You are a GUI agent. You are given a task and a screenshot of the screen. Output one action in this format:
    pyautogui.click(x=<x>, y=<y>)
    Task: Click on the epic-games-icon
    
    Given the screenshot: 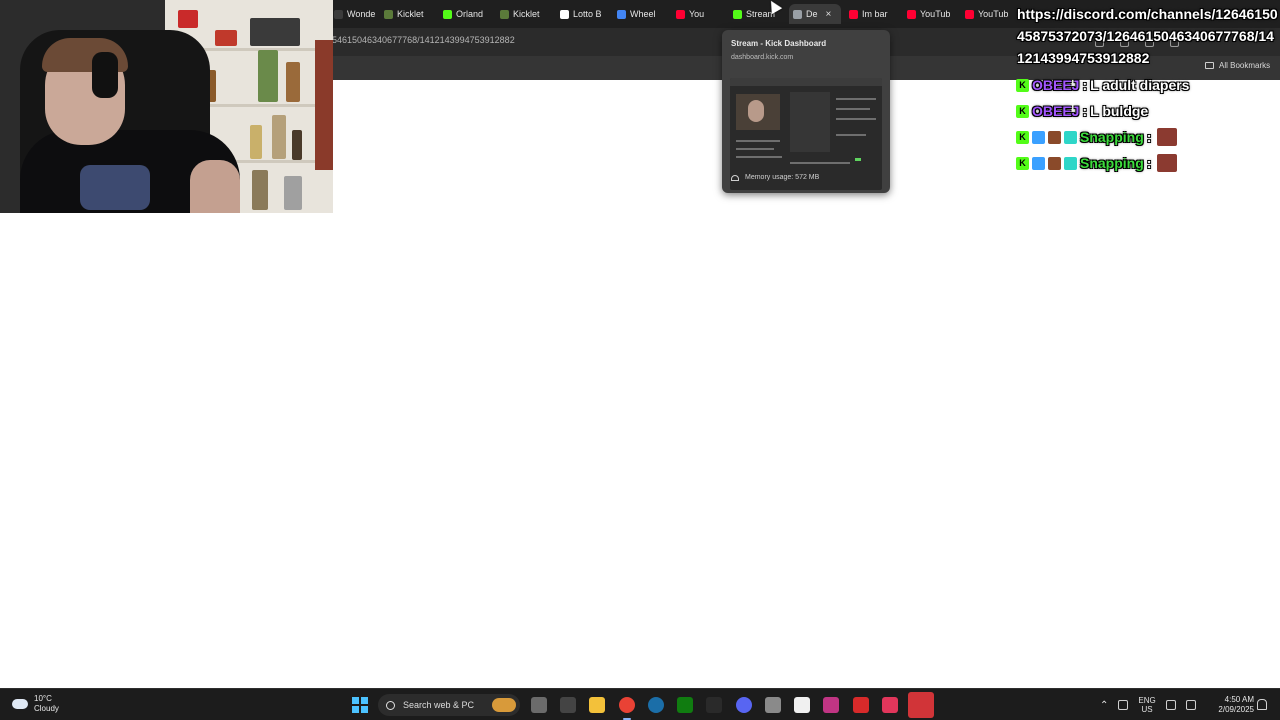 What is the action you would take?
    pyautogui.click(x=714, y=705)
    